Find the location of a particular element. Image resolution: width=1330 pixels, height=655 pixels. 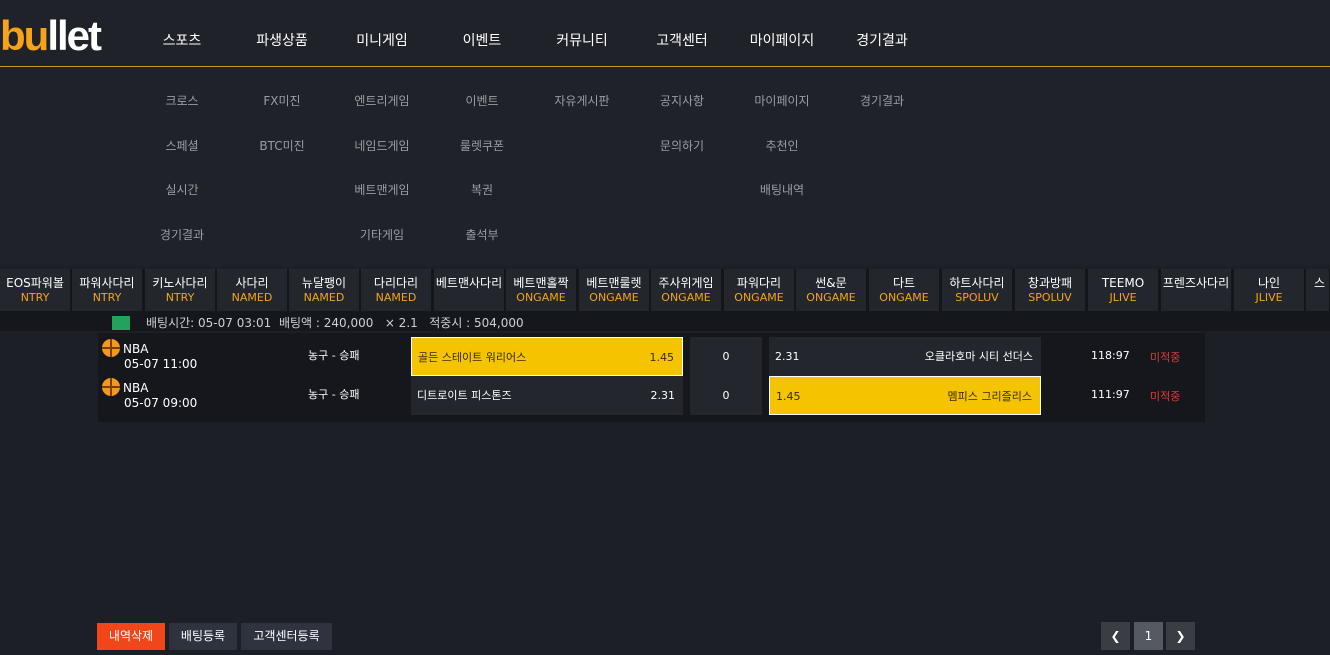

tab-keno-ladder: 키노사다리 NTRY is located at coordinates (180, 290).